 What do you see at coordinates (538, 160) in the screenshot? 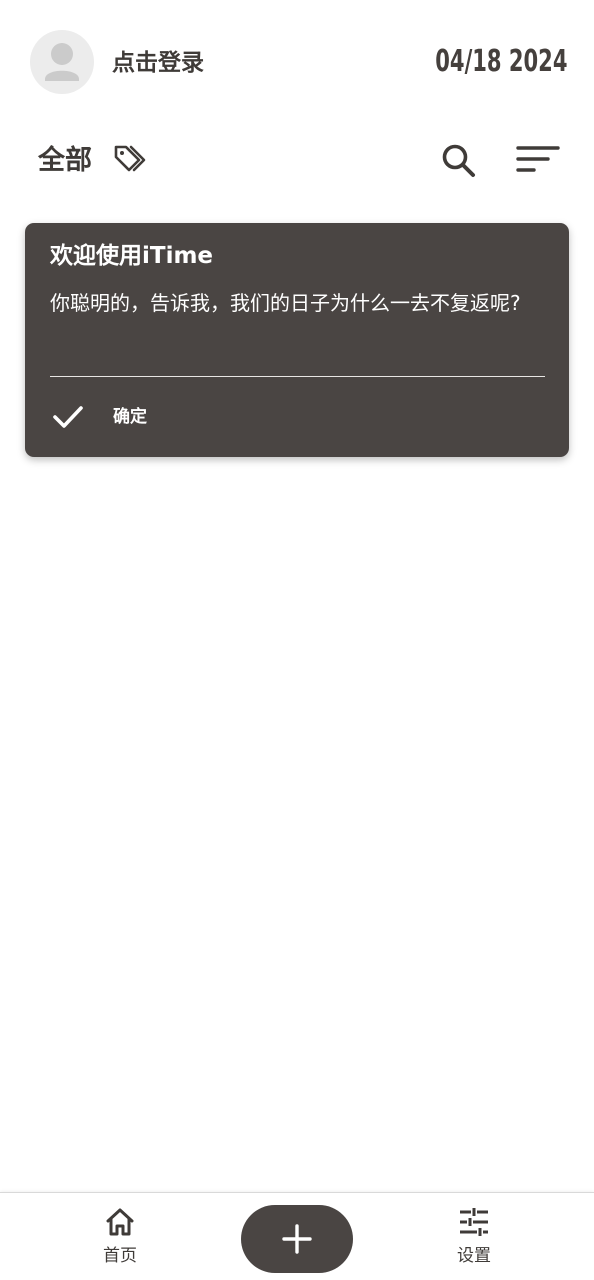
I see `sort-icon` at bounding box center [538, 160].